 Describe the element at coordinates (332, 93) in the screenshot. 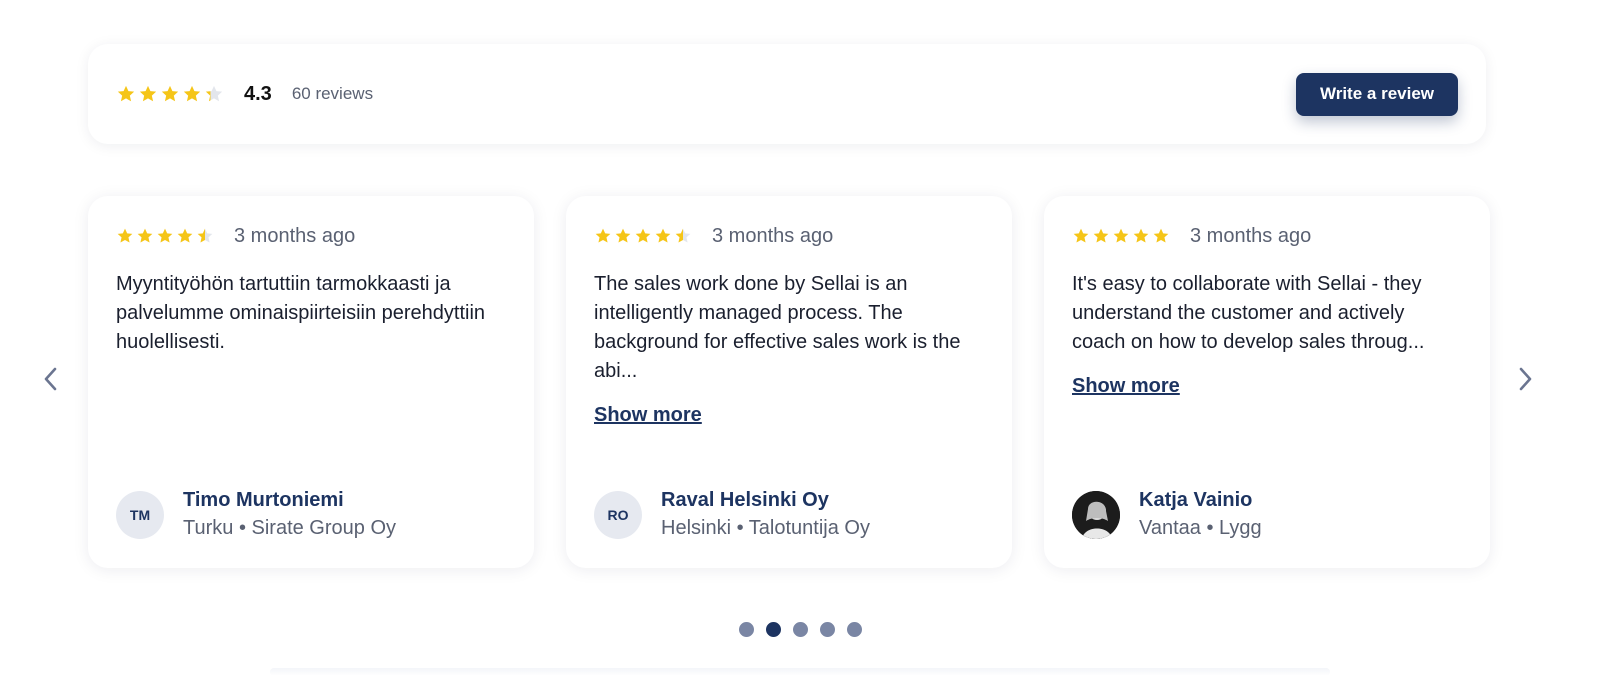

I see `summary-review-count: 60 reviews` at that location.